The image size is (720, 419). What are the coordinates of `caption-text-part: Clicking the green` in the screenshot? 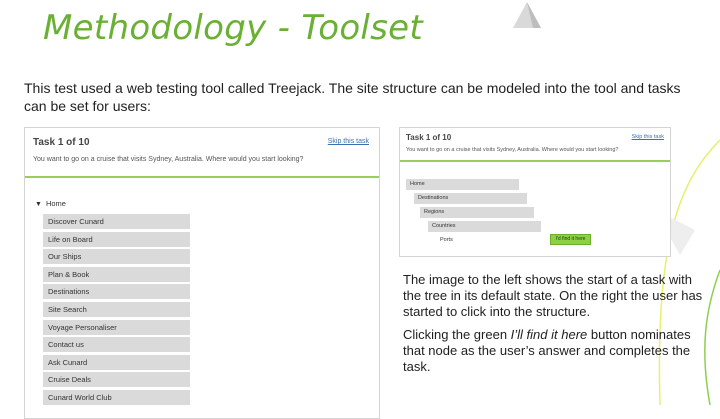 It's located at (457, 334).